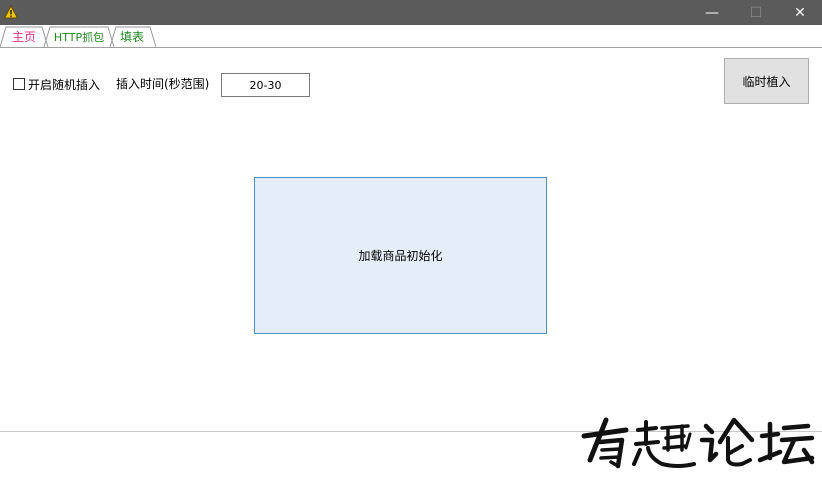 Image resolution: width=822 pixels, height=478 pixels. What do you see at coordinates (132, 36) in the screenshot?
I see `tab-fill-form: 填表` at bounding box center [132, 36].